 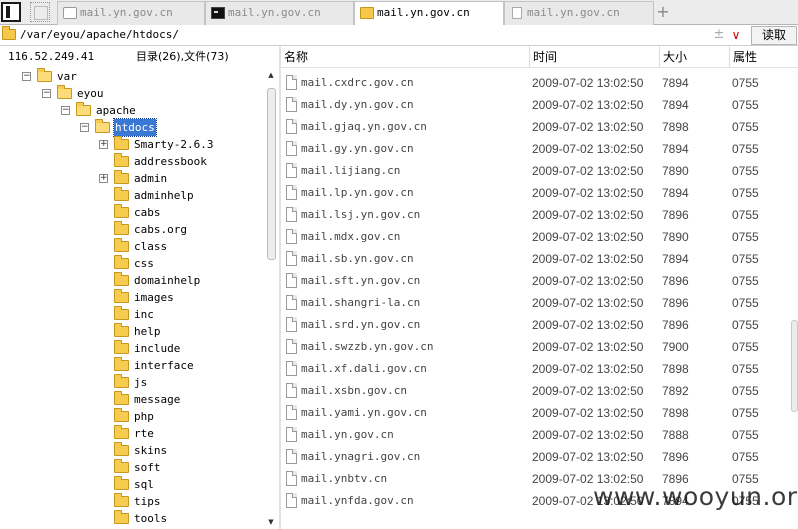 What do you see at coordinates (774, 35) in the screenshot?
I see `read-button: 读取` at bounding box center [774, 35].